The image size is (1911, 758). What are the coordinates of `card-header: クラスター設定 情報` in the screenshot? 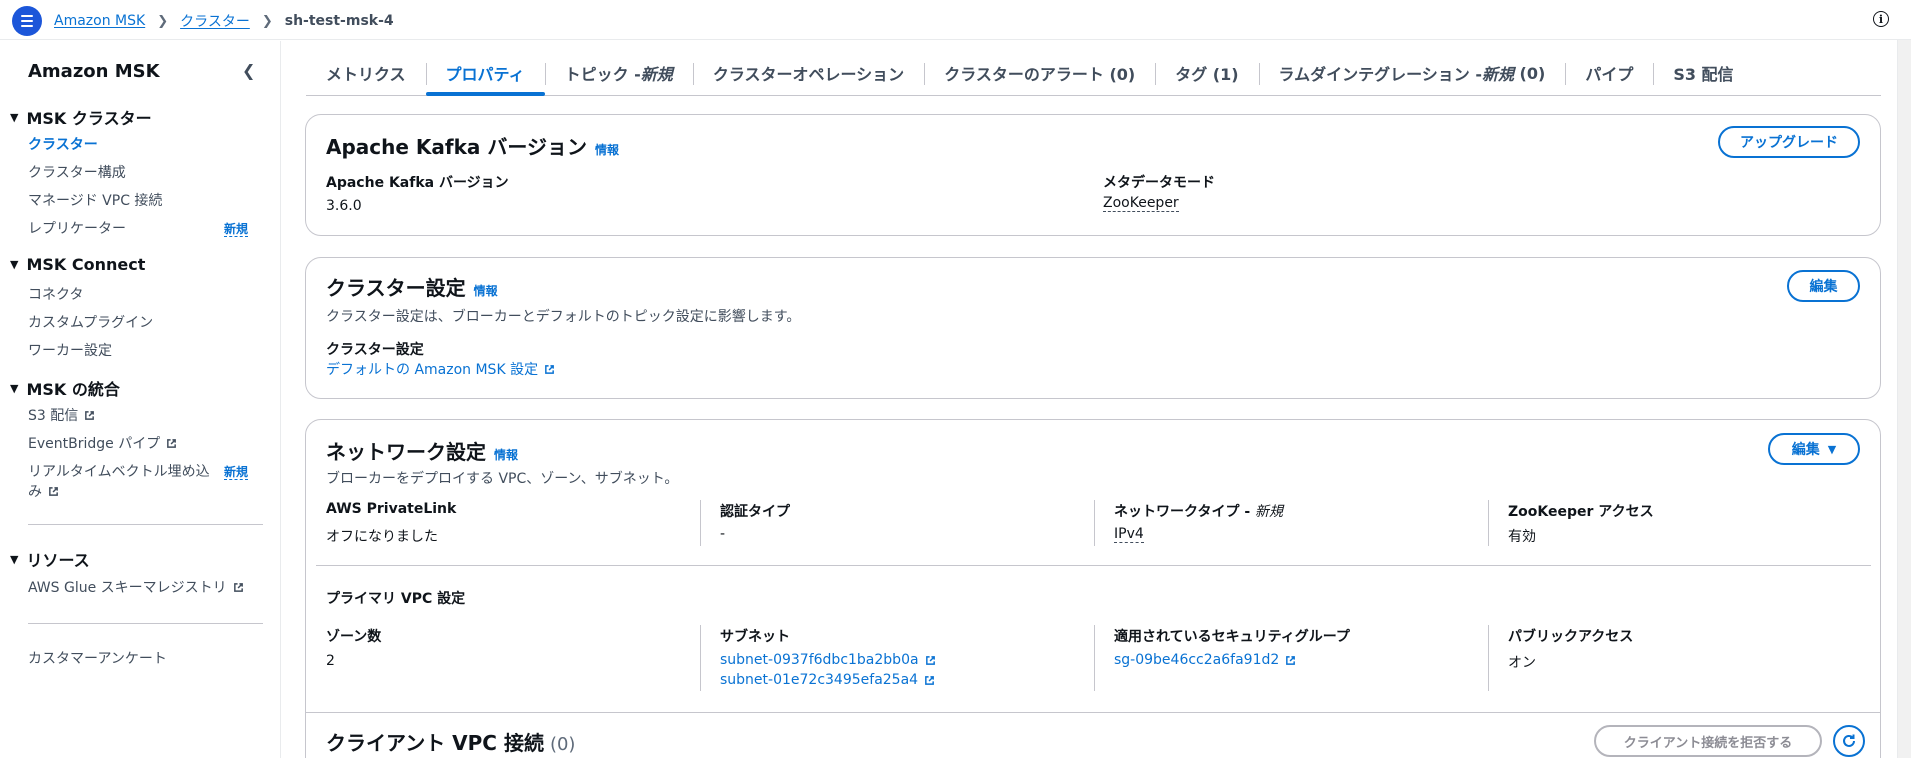 It's located at (412, 286).